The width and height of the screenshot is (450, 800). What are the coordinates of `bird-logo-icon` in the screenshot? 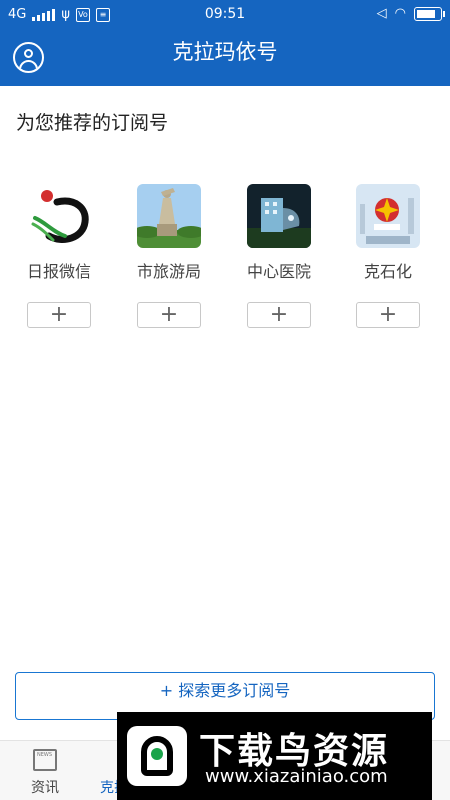 It's located at (157, 756).